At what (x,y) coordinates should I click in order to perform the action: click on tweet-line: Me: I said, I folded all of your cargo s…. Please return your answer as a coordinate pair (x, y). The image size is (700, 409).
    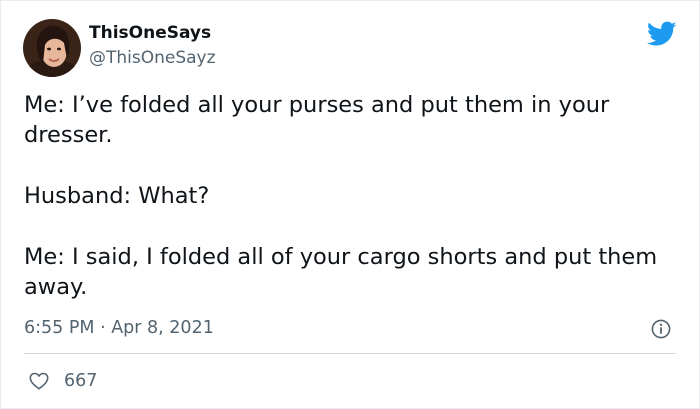
    Looking at the image, I should click on (341, 272).